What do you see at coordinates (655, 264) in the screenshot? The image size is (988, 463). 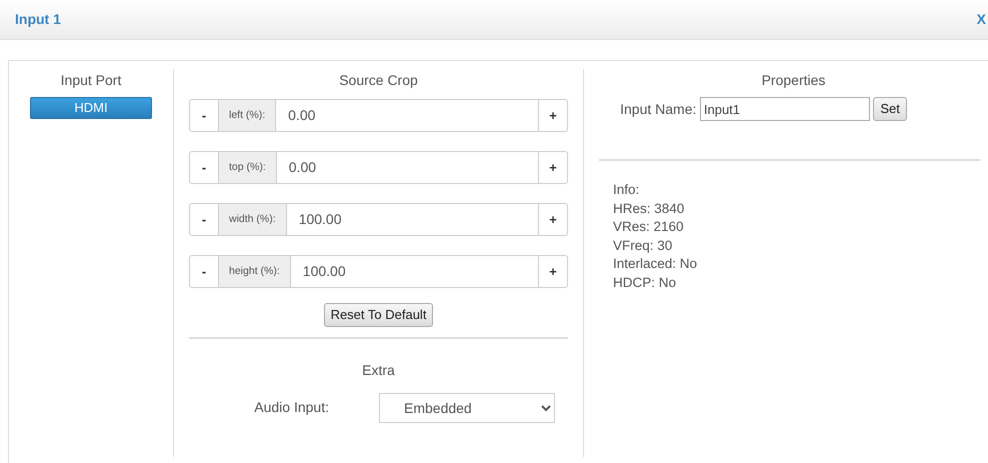 I see `info-text: Interlaced: No` at bounding box center [655, 264].